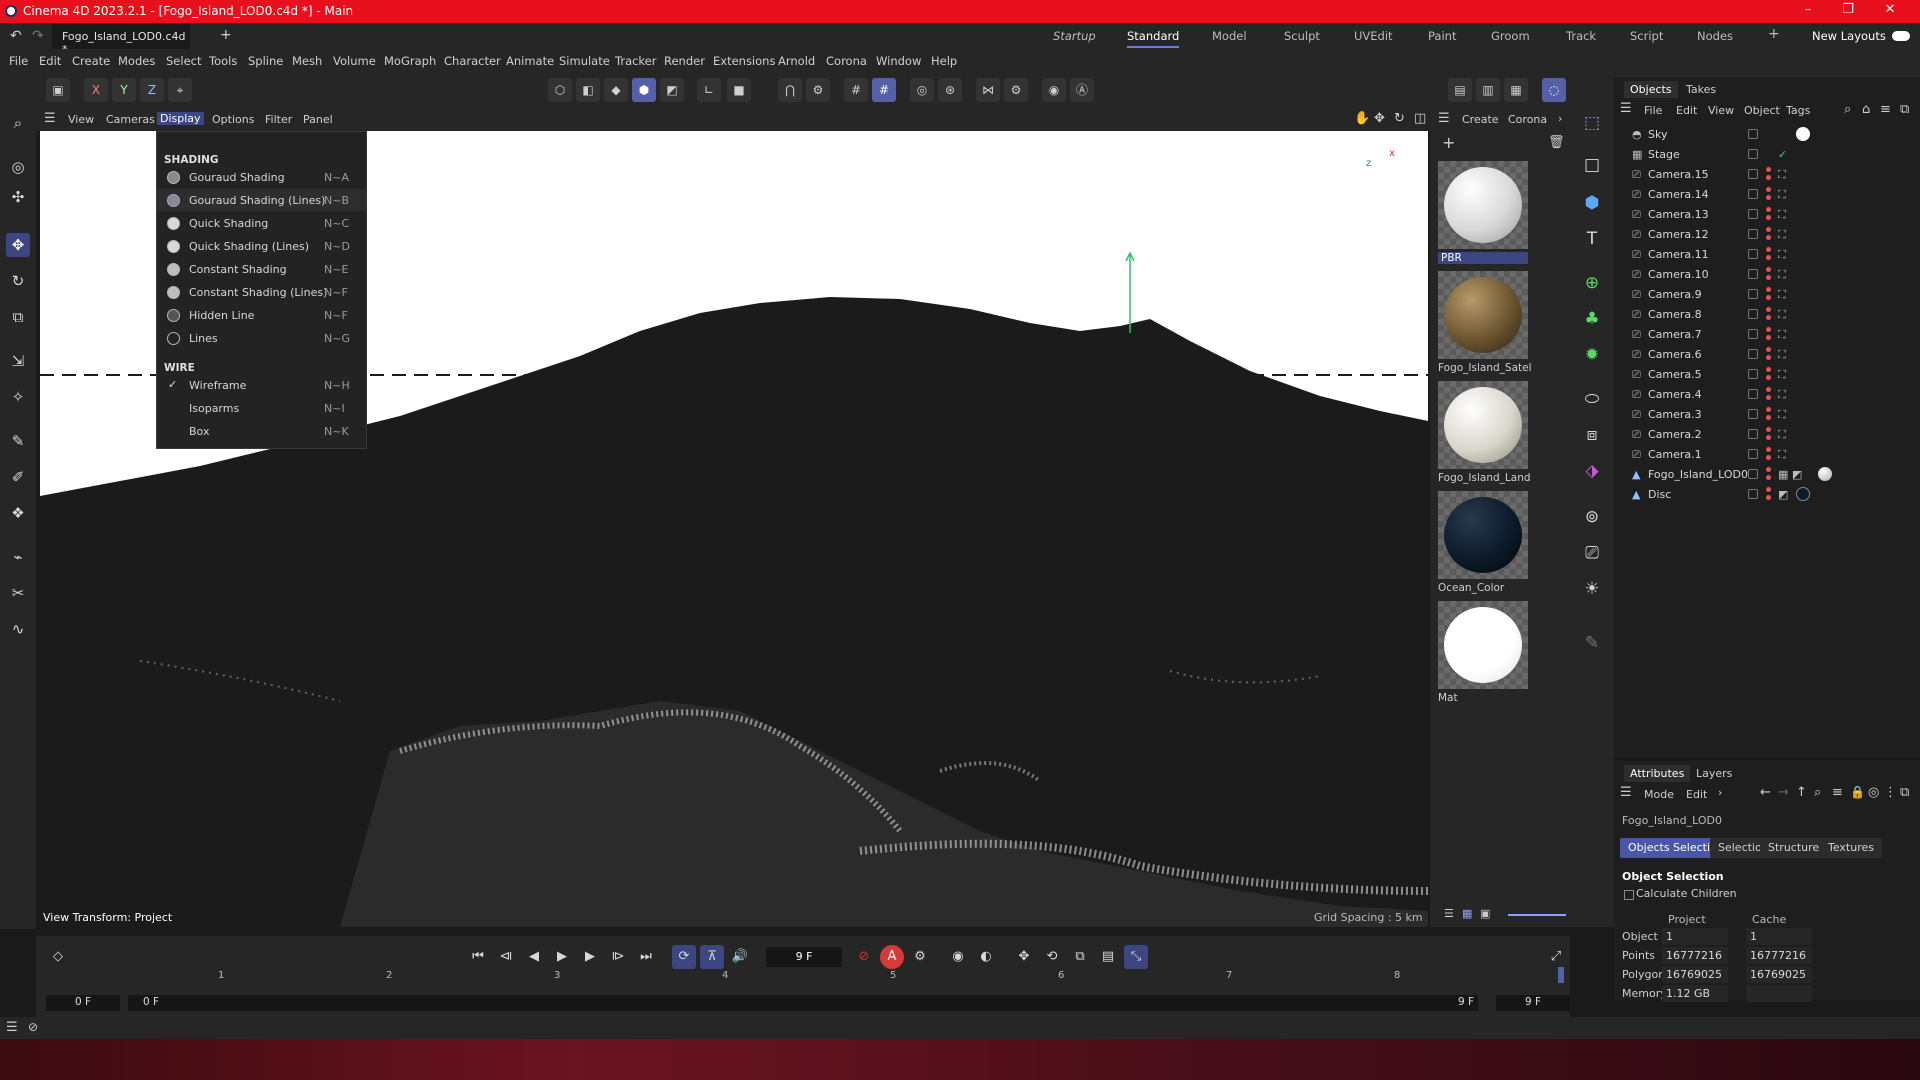 This screenshot has height=1080, width=1920. What do you see at coordinates (1767, 354) in the screenshot?
I see `list-item: ⎚ Camera.6 ⛶` at bounding box center [1767, 354].